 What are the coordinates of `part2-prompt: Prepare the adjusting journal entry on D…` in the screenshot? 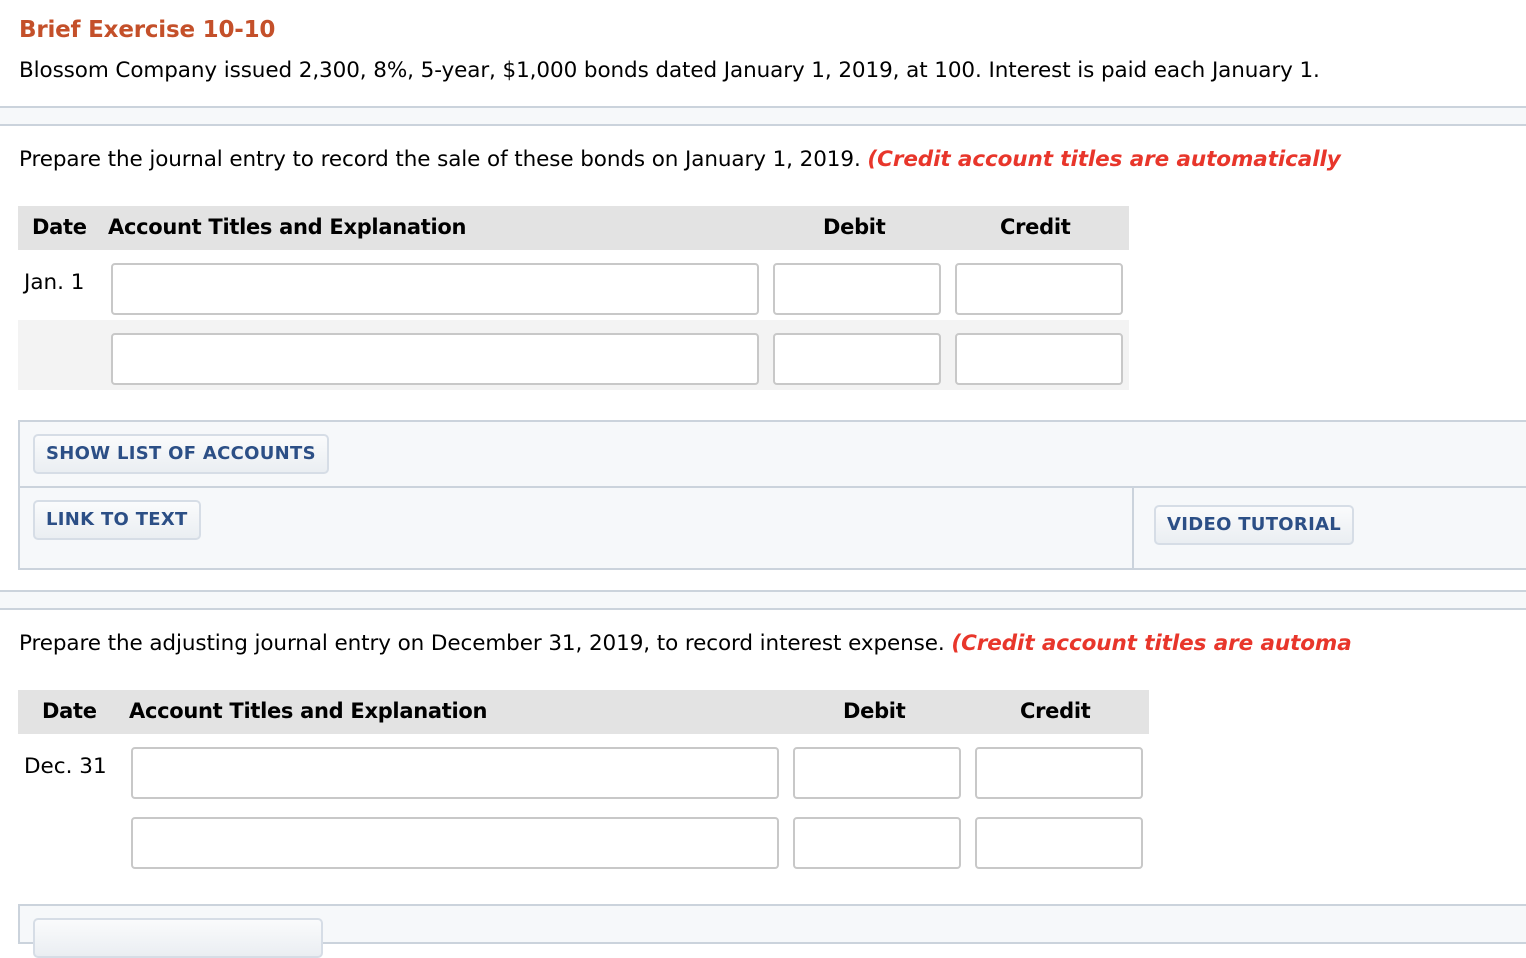 It's located at (685, 643).